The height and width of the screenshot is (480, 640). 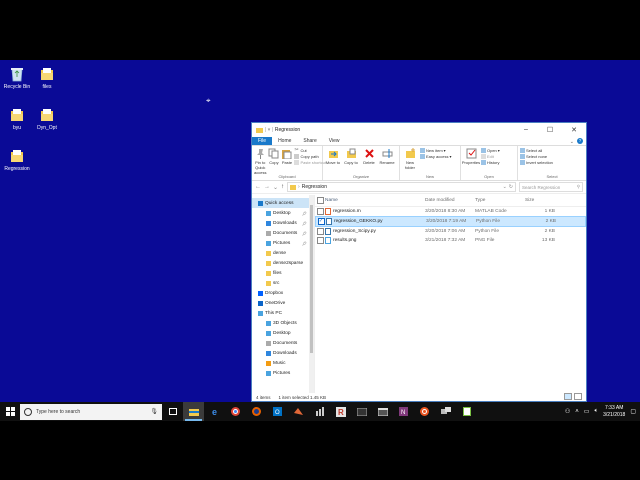 What do you see at coordinates (369, 156) in the screenshot?
I see `delete-button: Delete` at bounding box center [369, 156].